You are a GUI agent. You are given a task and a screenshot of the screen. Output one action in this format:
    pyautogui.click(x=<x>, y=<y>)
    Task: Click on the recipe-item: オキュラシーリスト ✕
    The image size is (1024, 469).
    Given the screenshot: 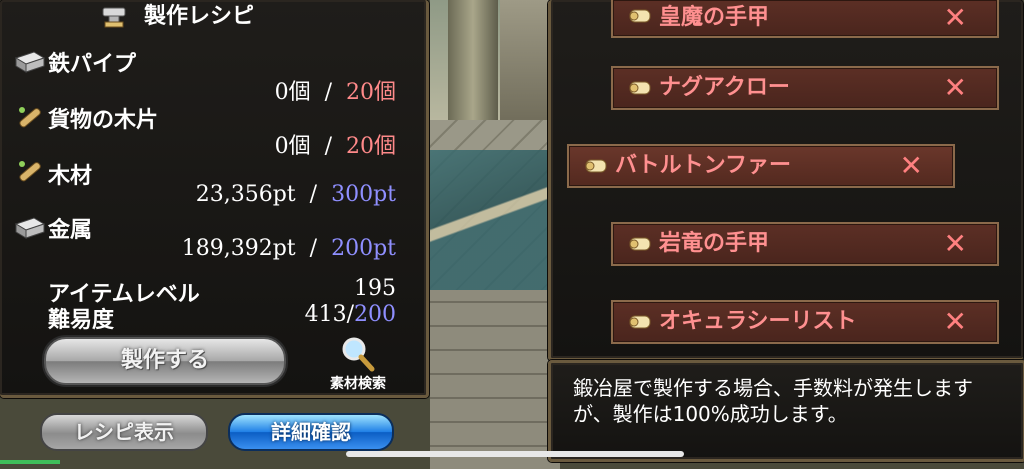 What is the action you would take?
    pyautogui.click(x=805, y=322)
    